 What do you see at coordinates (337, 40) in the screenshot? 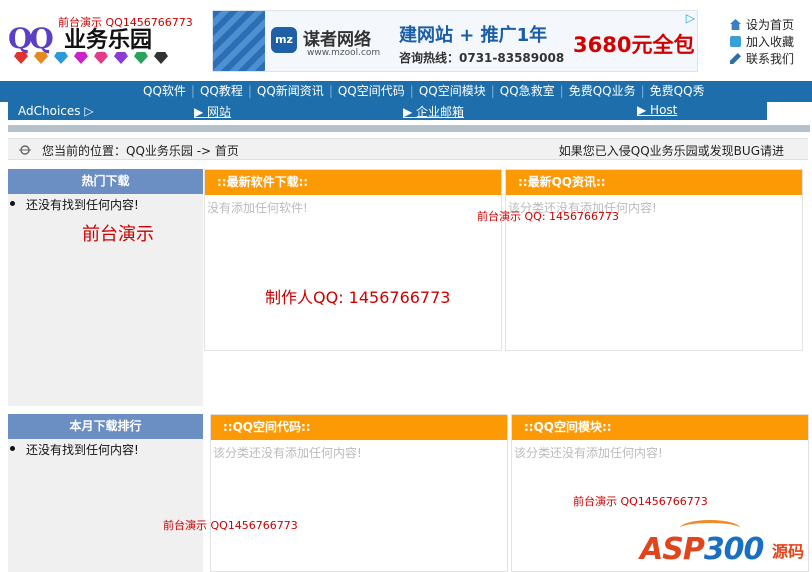
I see `banner-brand: 谋者网络` at bounding box center [337, 40].